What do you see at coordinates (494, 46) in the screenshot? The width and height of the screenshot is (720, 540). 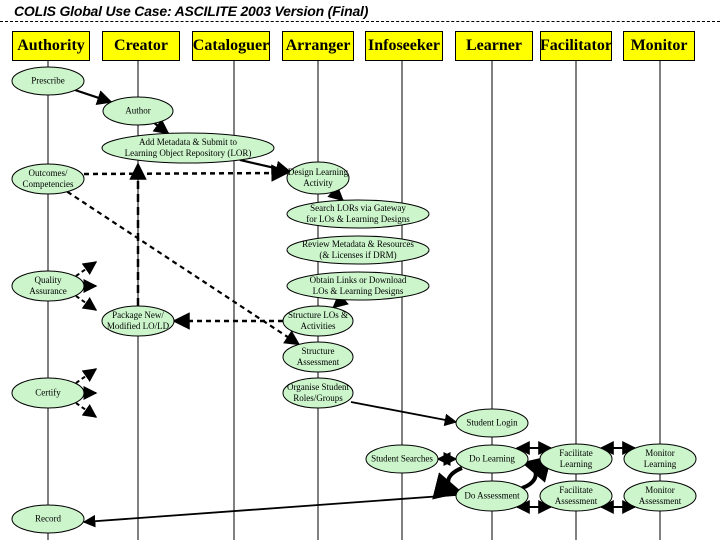 I see `actor-learner: Learner` at bounding box center [494, 46].